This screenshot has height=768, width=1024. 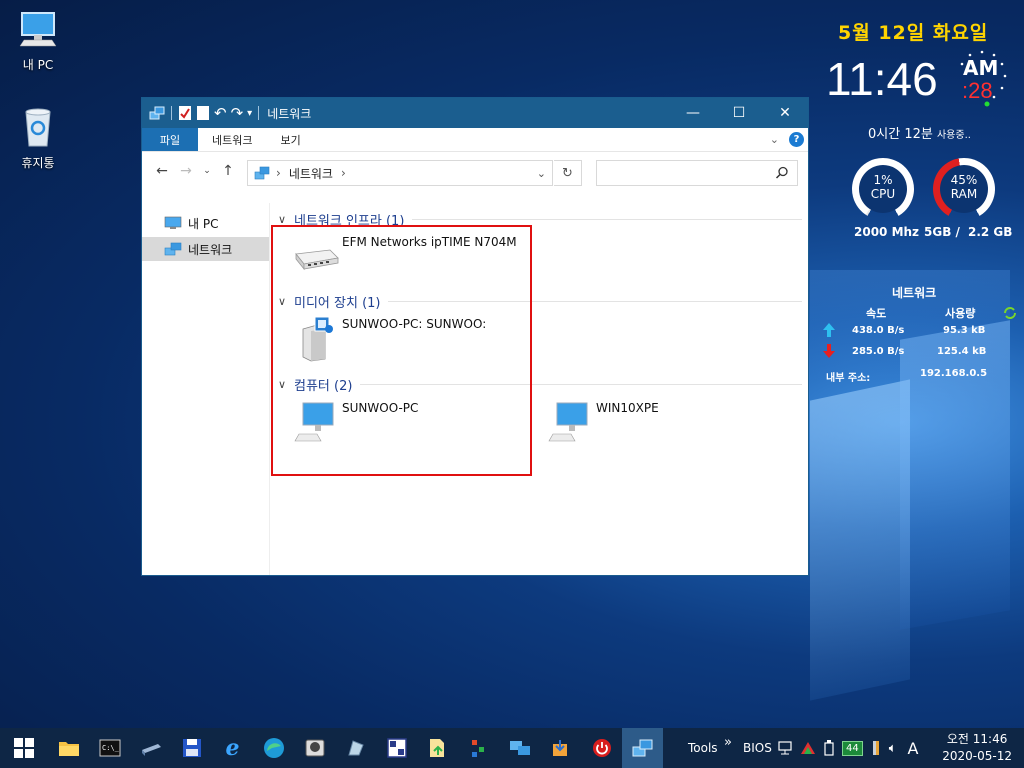 I want to click on maximize-button: ☐, so click(x=739, y=113).